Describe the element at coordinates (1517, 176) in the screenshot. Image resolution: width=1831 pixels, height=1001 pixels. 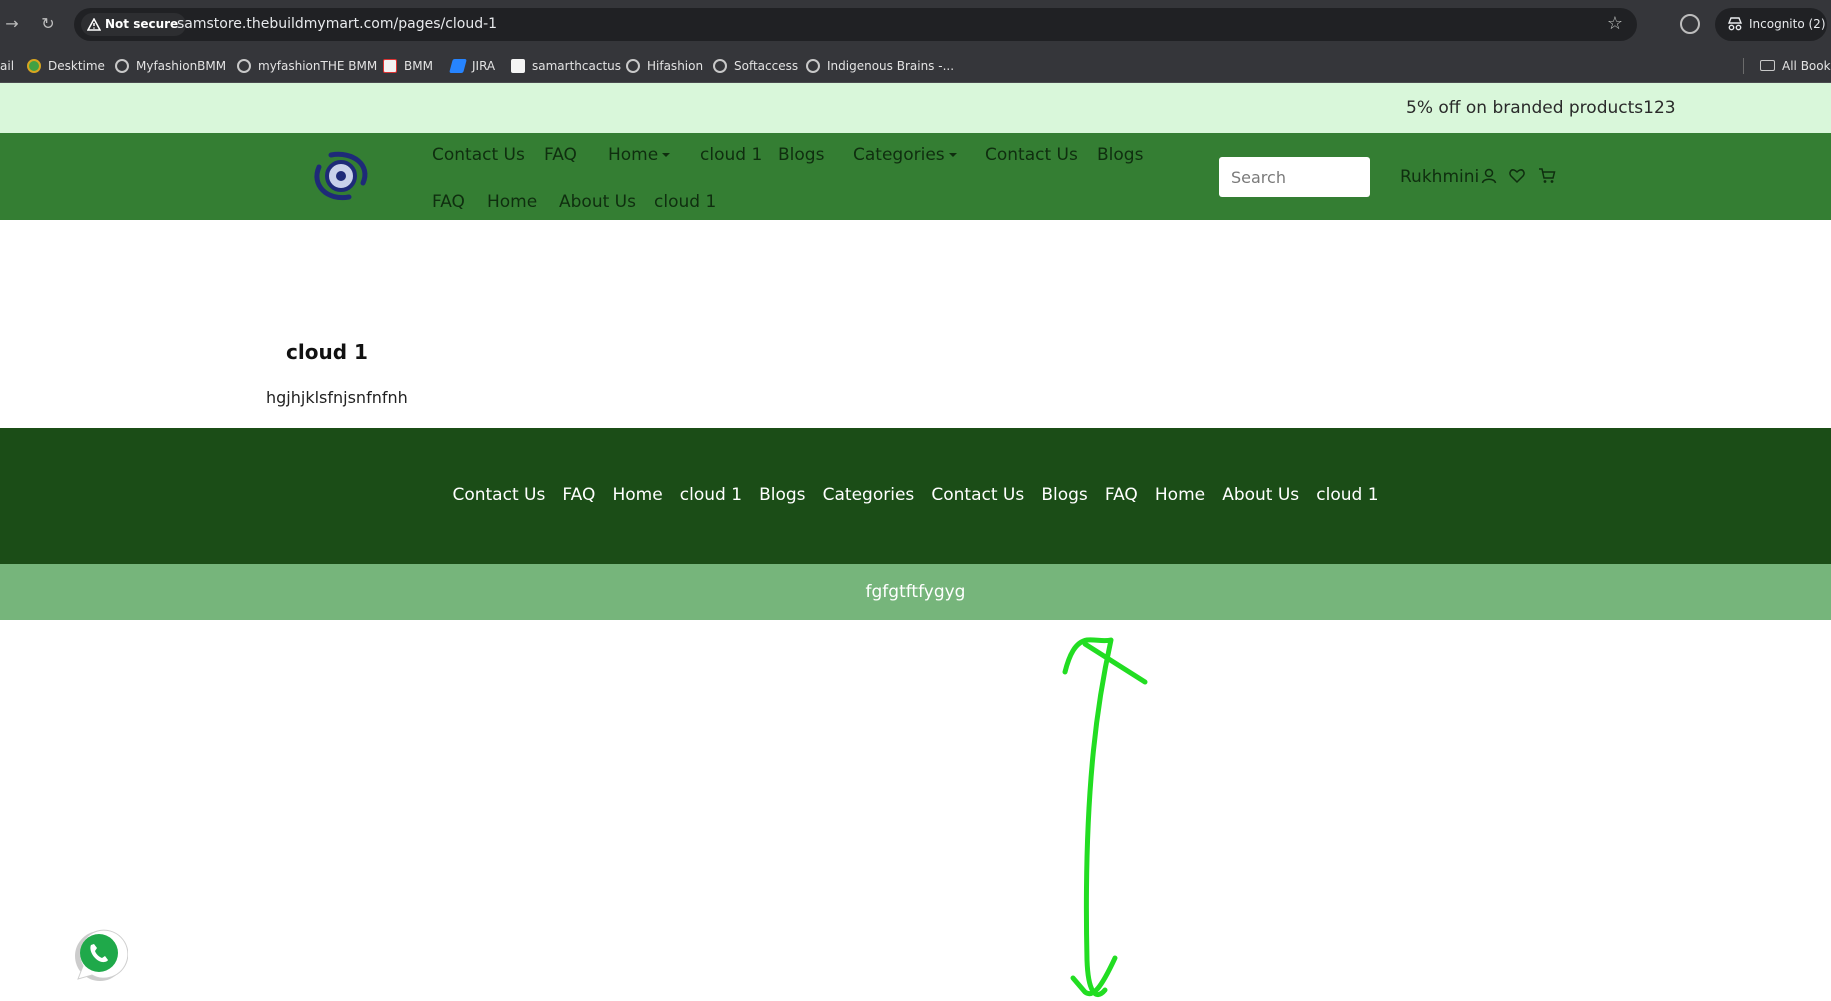
I see `heart-icon` at that location.